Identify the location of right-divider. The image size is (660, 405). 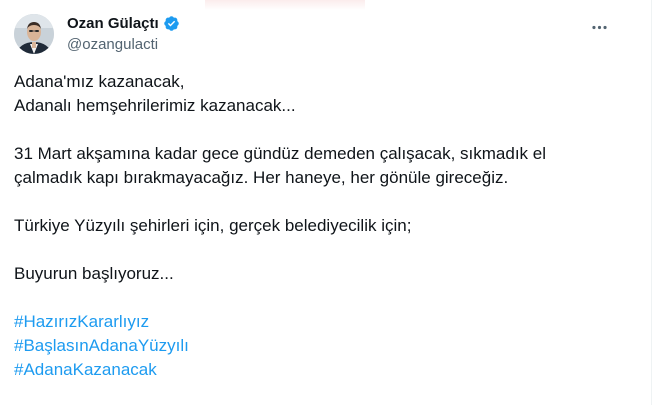
(651, 202).